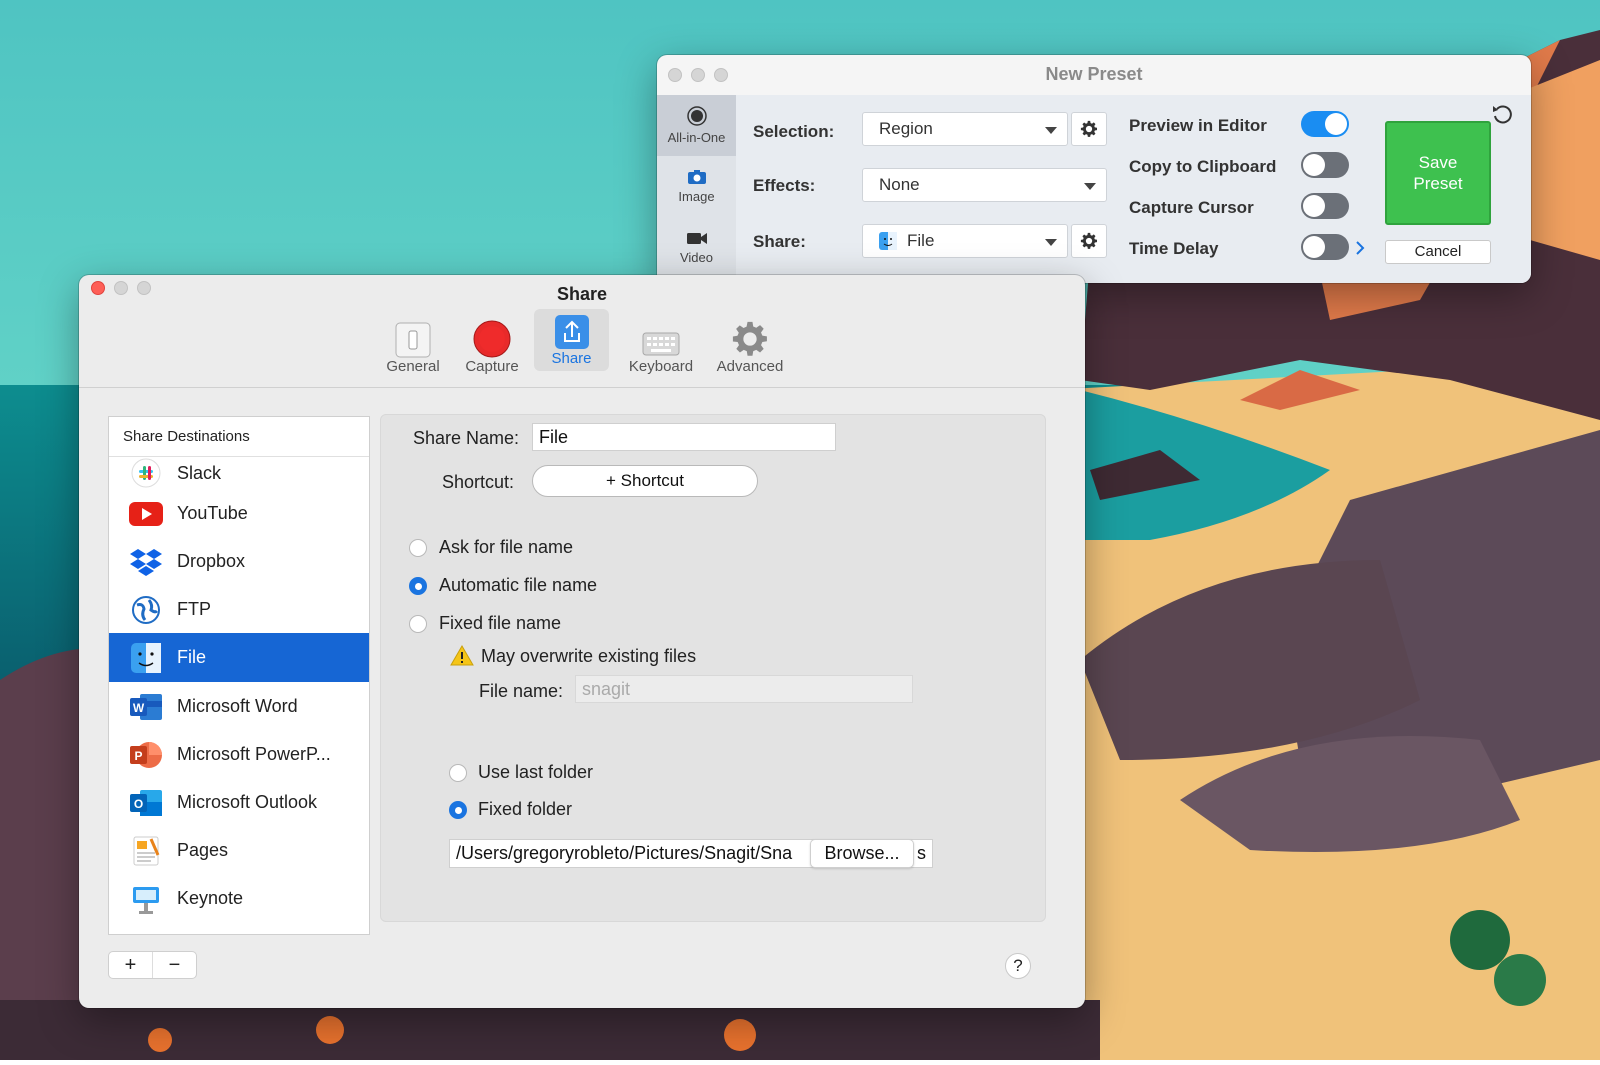 This screenshot has height=1065, width=1600. What do you see at coordinates (146, 707) in the screenshot?
I see `microsoft-word-icon: W` at bounding box center [146, 707].